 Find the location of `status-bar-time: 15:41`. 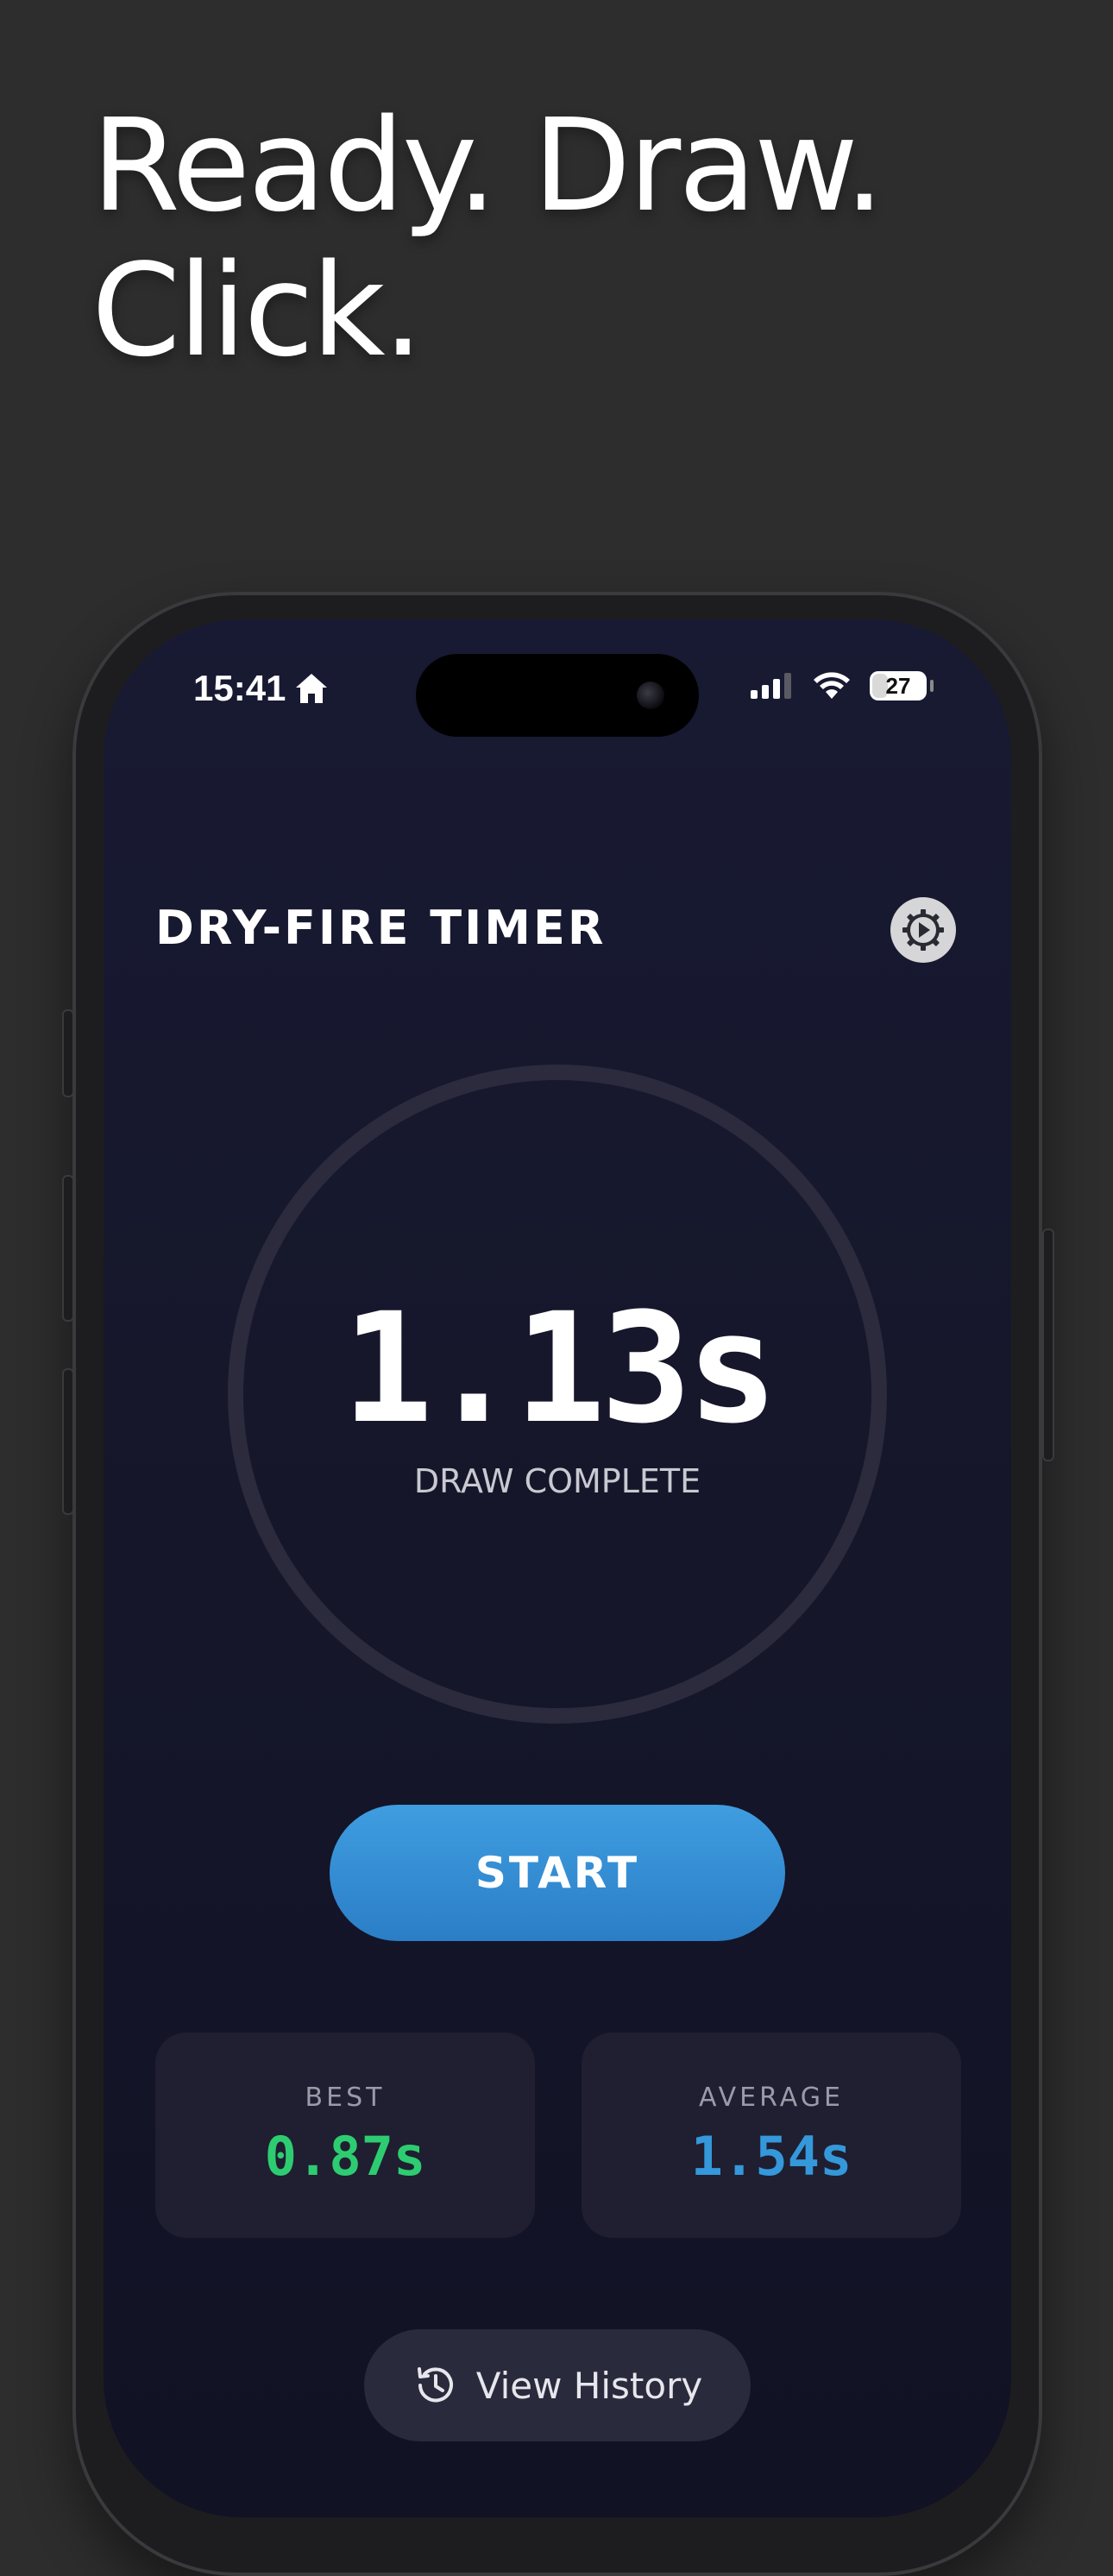

status-bar-time: 15:41 is located at coordinates (261, 688).